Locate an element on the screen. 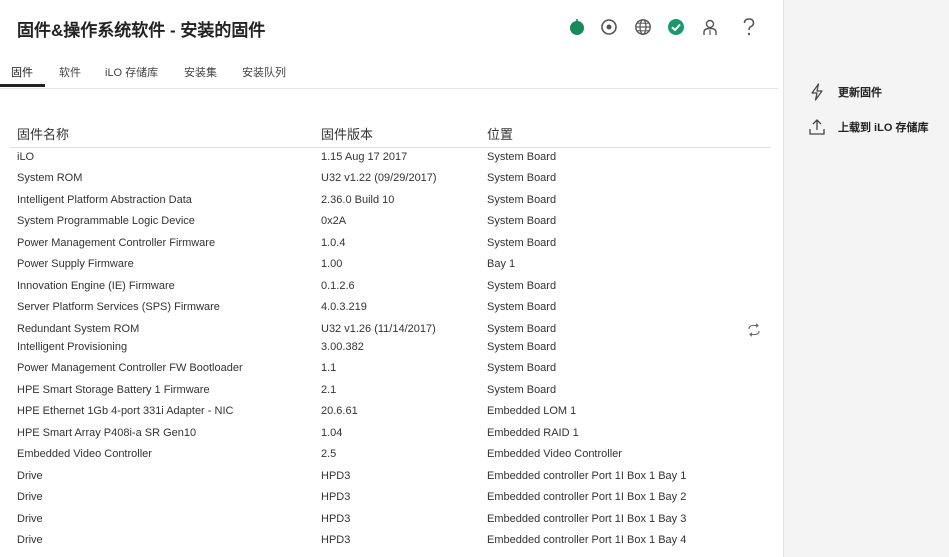 The height and width of the screenshot is (557, 949). firmware-version-cell: U32 v1.26 (11/14/2017) is located at coordinates (378, 329).